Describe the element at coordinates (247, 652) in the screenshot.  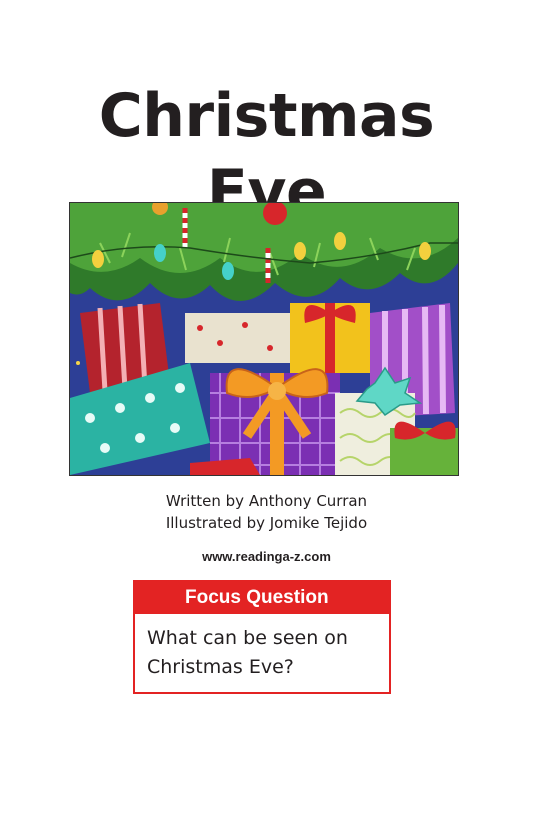
I see `focus-question-text: What can be seen on Christmas Eve?` at that location.